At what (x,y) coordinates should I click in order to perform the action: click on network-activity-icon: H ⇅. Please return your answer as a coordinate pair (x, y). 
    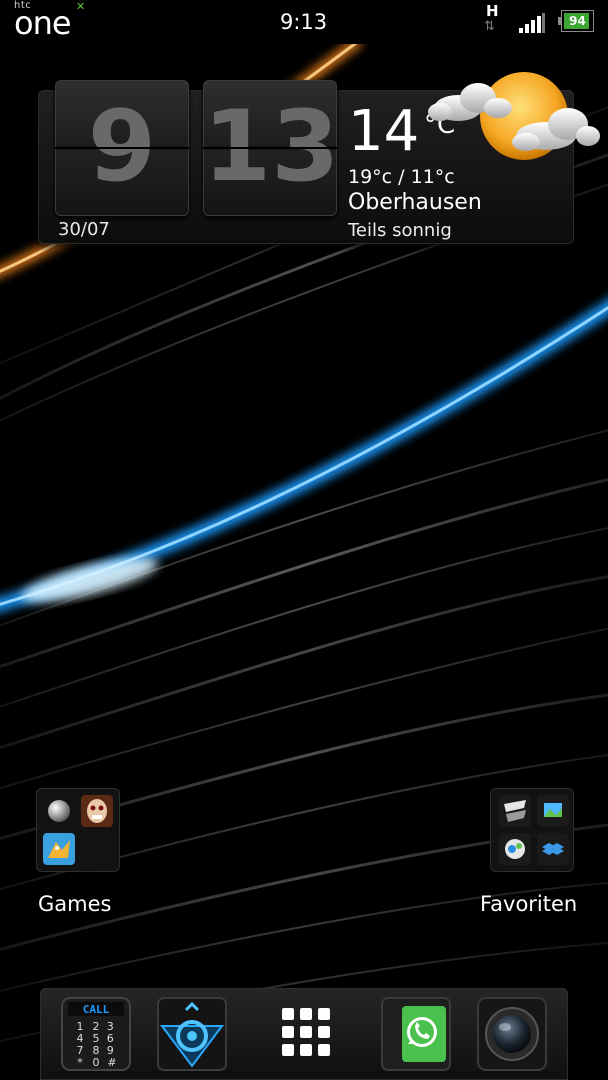
    Looking at the image, I should click on (493, 21).